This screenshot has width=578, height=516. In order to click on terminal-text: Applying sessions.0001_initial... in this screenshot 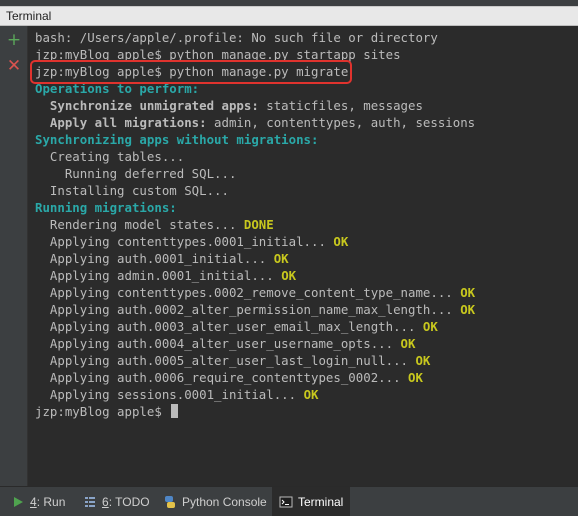, I will do `click(169, 394)`.